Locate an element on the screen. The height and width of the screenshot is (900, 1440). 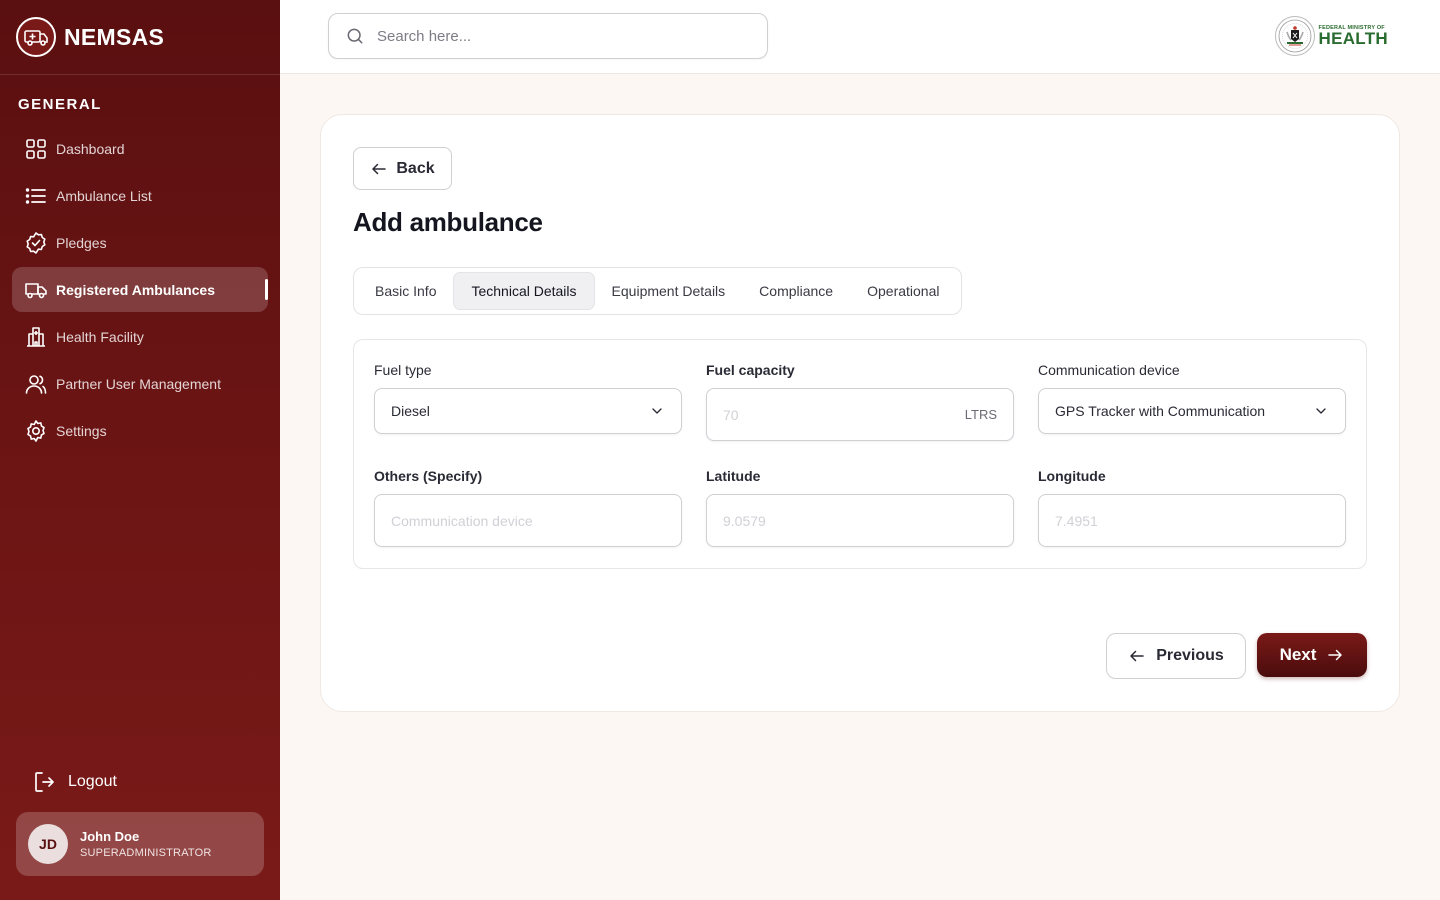
latitude-placeholder: 9.0579 is located at coordinates (744, 520).